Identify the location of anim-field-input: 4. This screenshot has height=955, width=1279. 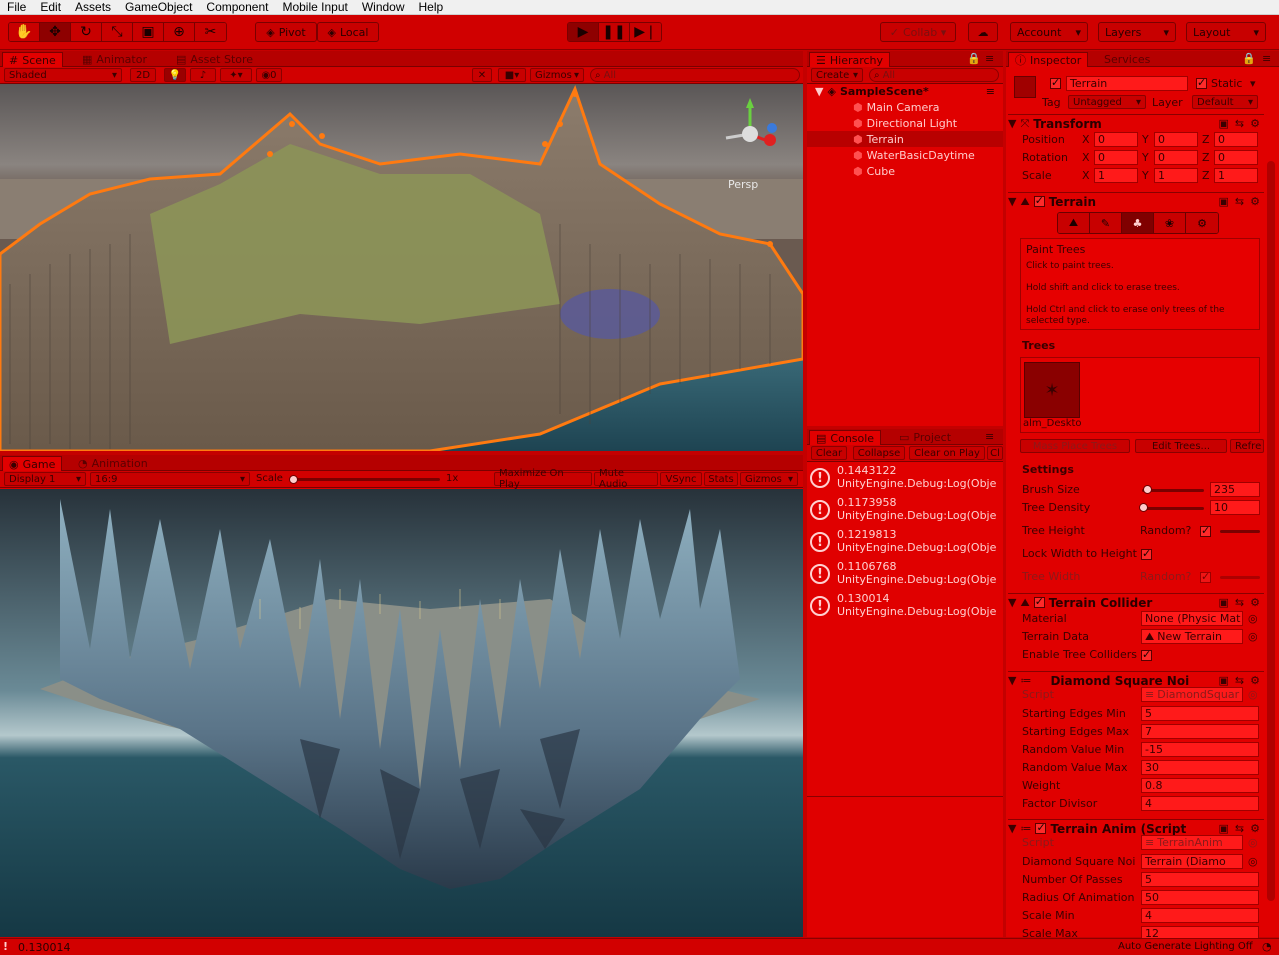
(1200, 915).